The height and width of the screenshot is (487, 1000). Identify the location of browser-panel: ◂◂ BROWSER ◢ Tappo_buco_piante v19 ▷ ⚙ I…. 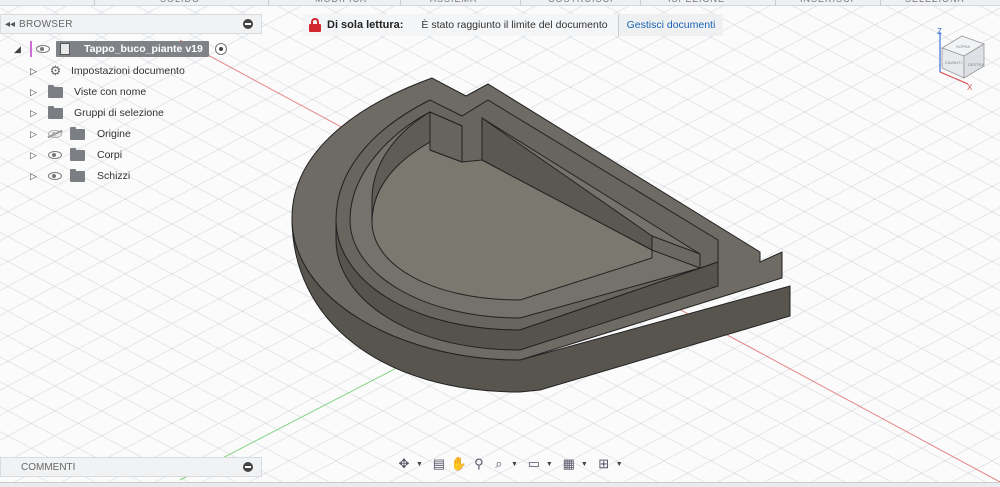
(131, 102).